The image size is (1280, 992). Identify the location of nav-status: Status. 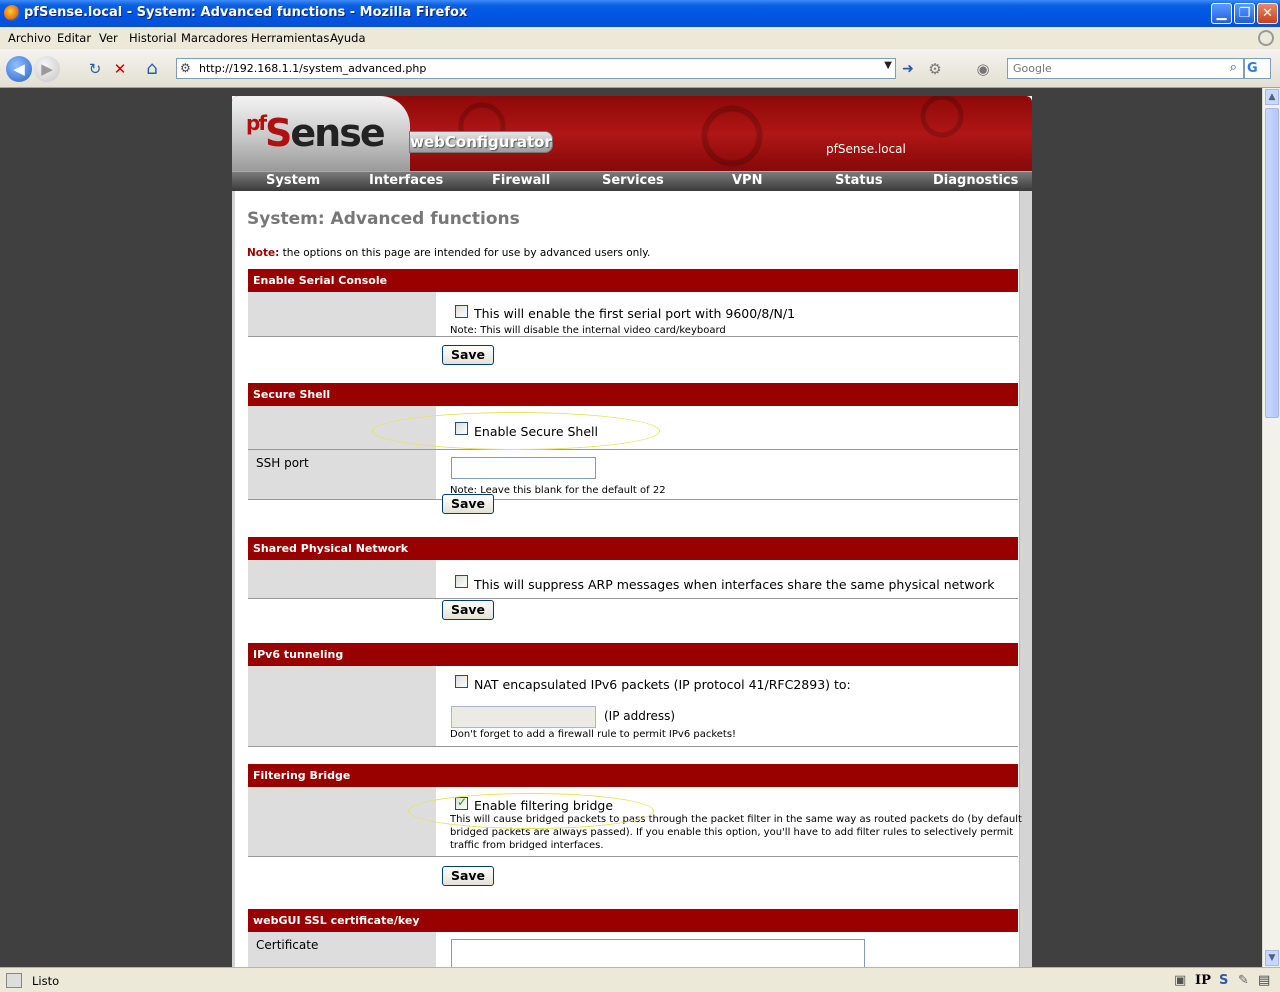
(859, 180).